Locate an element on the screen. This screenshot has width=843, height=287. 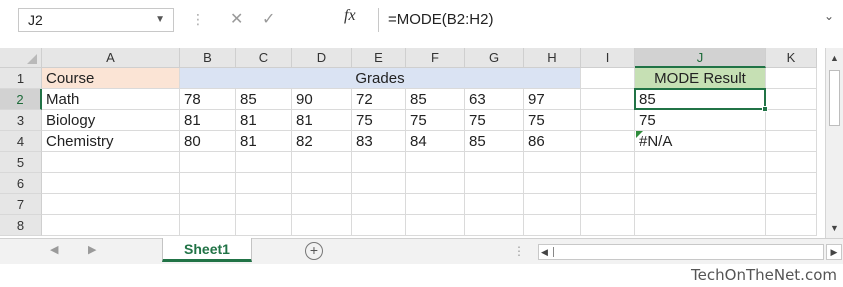
cell-k8 is located at coordinates (791, 225).